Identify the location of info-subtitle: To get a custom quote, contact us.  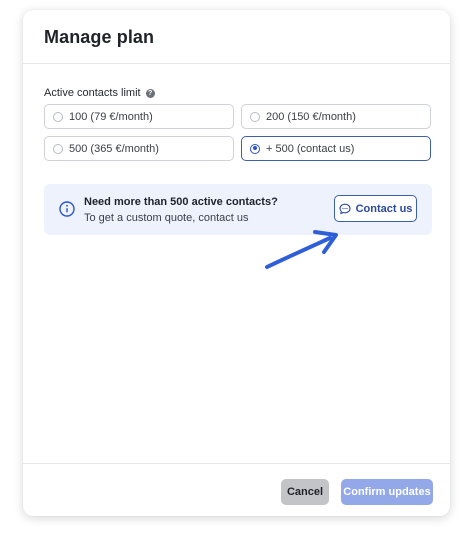
(166, 218).